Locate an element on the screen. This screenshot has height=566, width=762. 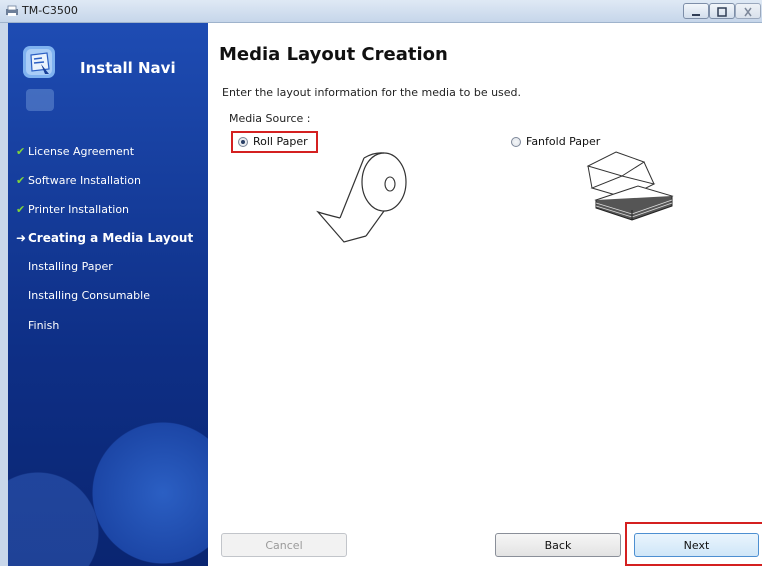
minimize-icon is located at coordinates (696, 15).